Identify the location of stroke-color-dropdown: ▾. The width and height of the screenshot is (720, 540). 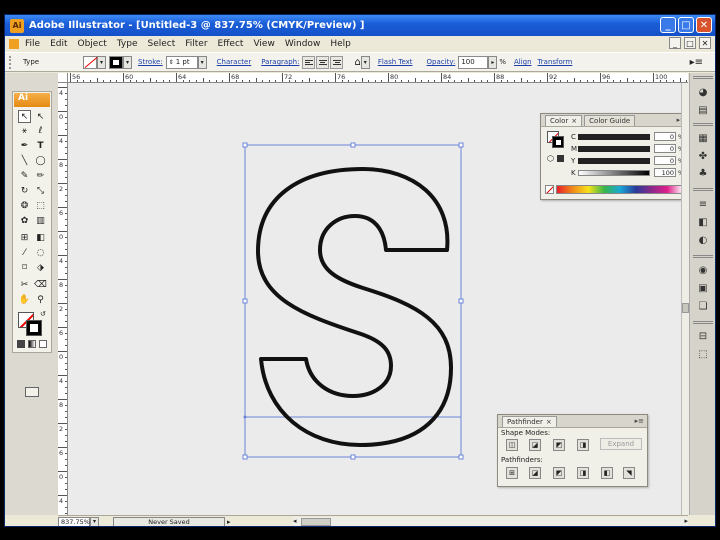
(127, 62).